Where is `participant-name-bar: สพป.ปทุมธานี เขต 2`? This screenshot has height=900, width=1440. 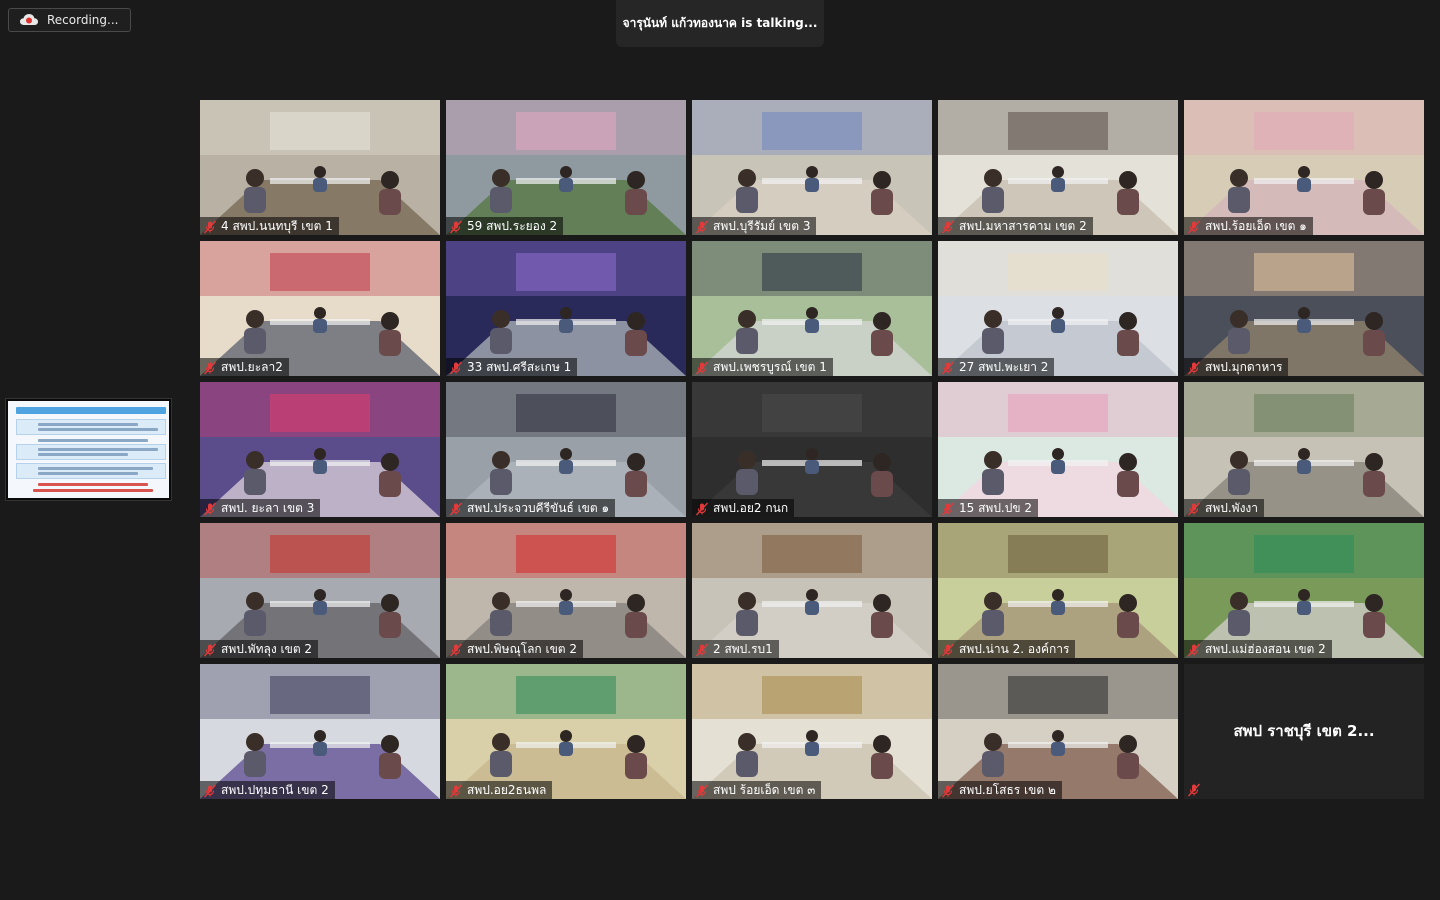 participant-name-bar: สพป.ปทุมธานี เขต 2 is located at coordinates (267, 790).